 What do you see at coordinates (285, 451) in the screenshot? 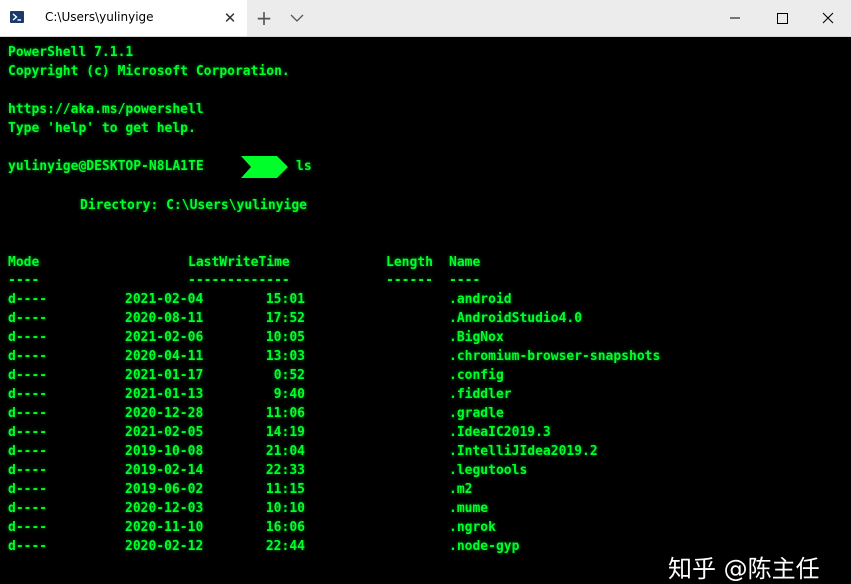
I see `row-time: 21:04` at bounding box center [285, 451].